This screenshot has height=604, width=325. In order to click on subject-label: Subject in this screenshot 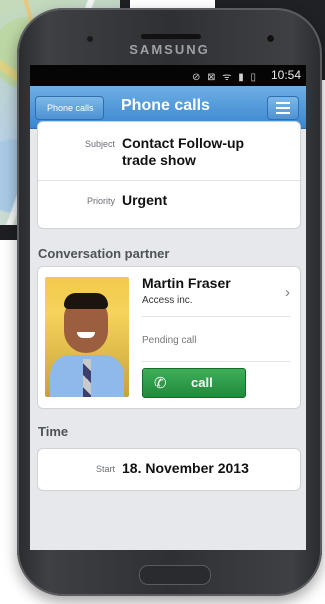, I will do `click(99, 144)`.